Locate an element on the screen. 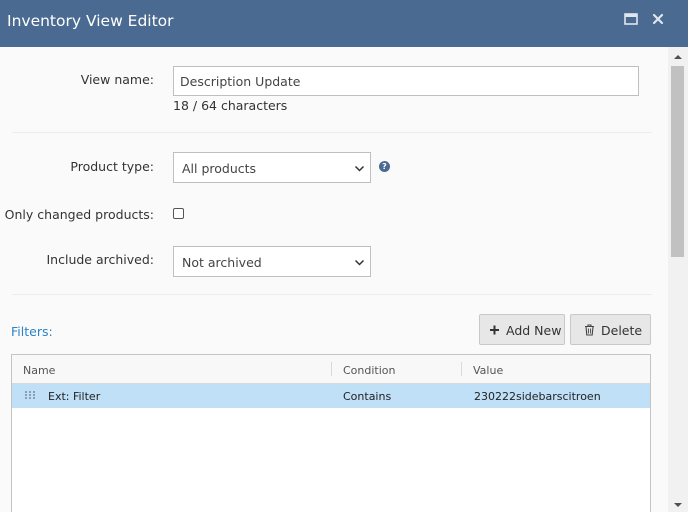  only-changed-label: Only changed products: is located at coordinates (79, 214).